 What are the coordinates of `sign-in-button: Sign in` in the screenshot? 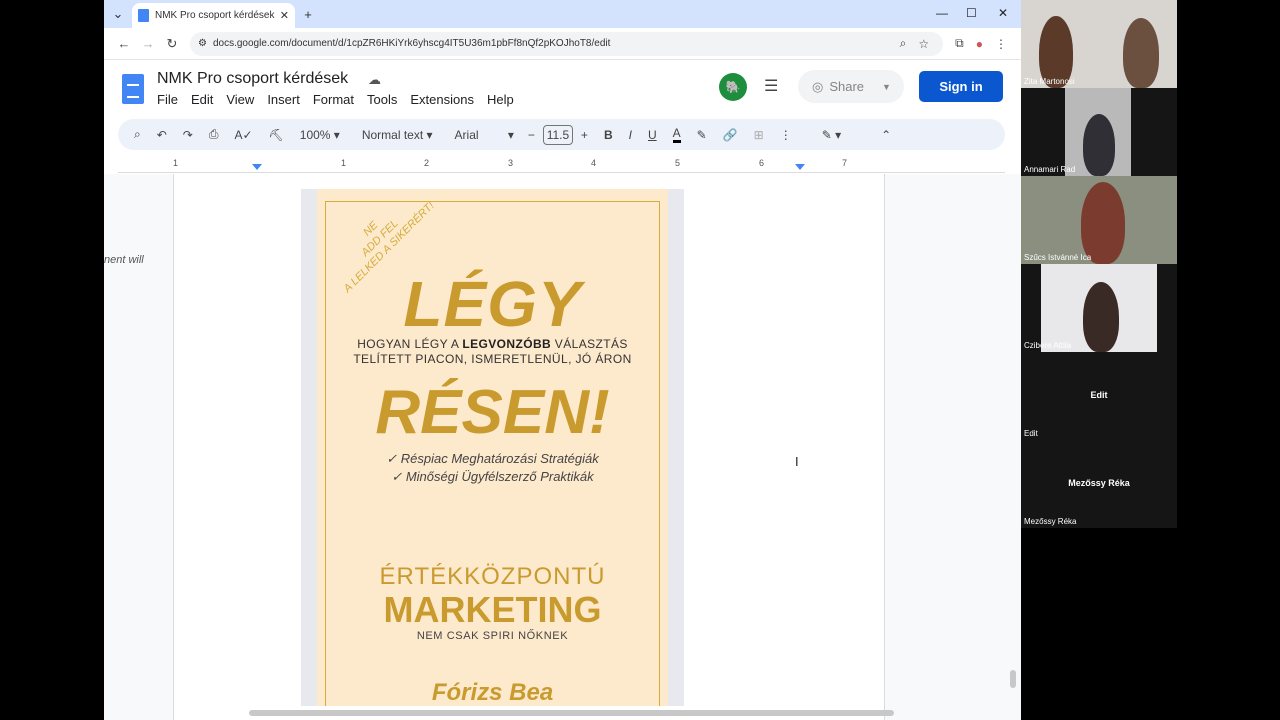 It's located at (961, 86).